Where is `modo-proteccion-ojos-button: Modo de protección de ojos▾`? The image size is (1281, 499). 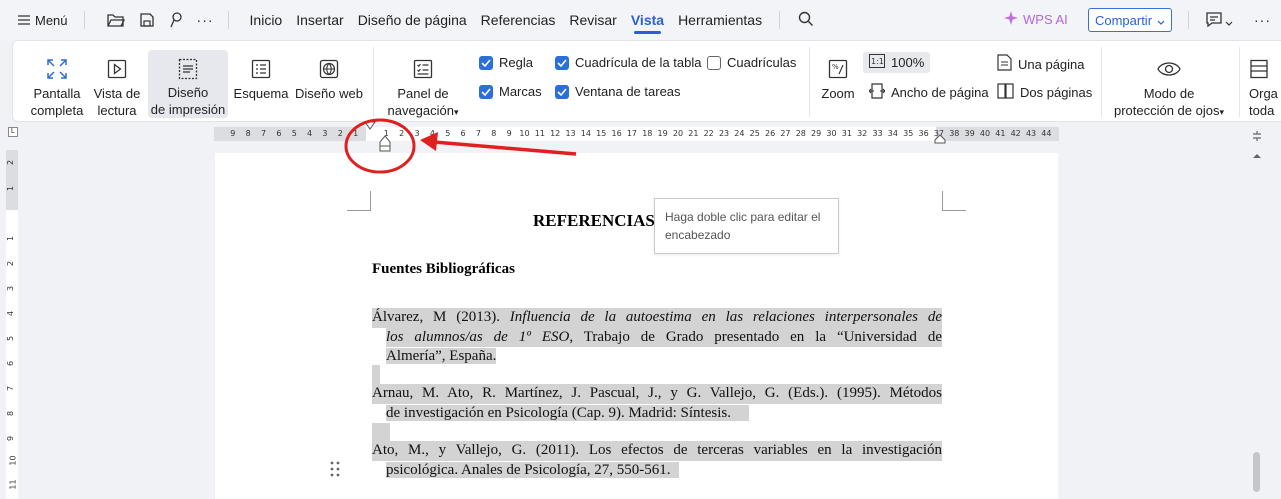 modo-proteccion-ojos-button: Modo de protección de ojos▾ is located at coordinates (1169, 88).